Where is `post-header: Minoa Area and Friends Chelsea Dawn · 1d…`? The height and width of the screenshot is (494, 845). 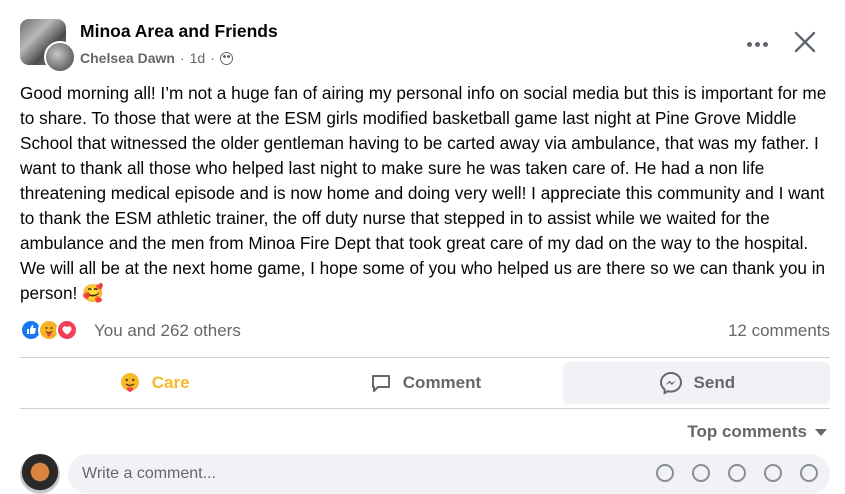
post-header: Minoa Area and Friends Chelsea Dawn · 1d… is located at coordinates (425, 45).